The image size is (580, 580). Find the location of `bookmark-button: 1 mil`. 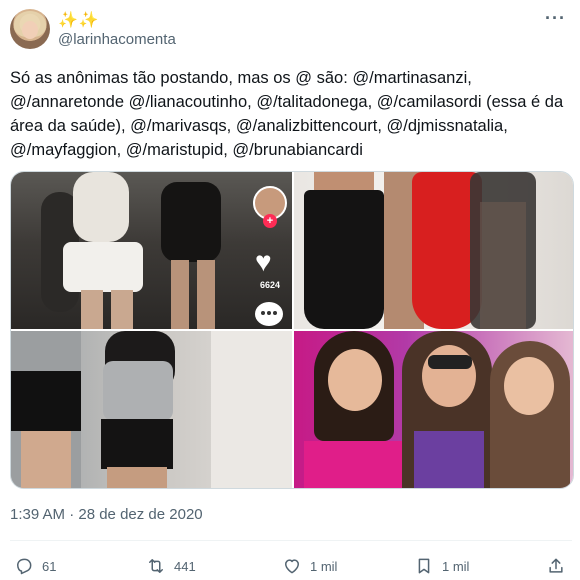

bookmark-button: 1 mil is located at coordinates (441, 566).